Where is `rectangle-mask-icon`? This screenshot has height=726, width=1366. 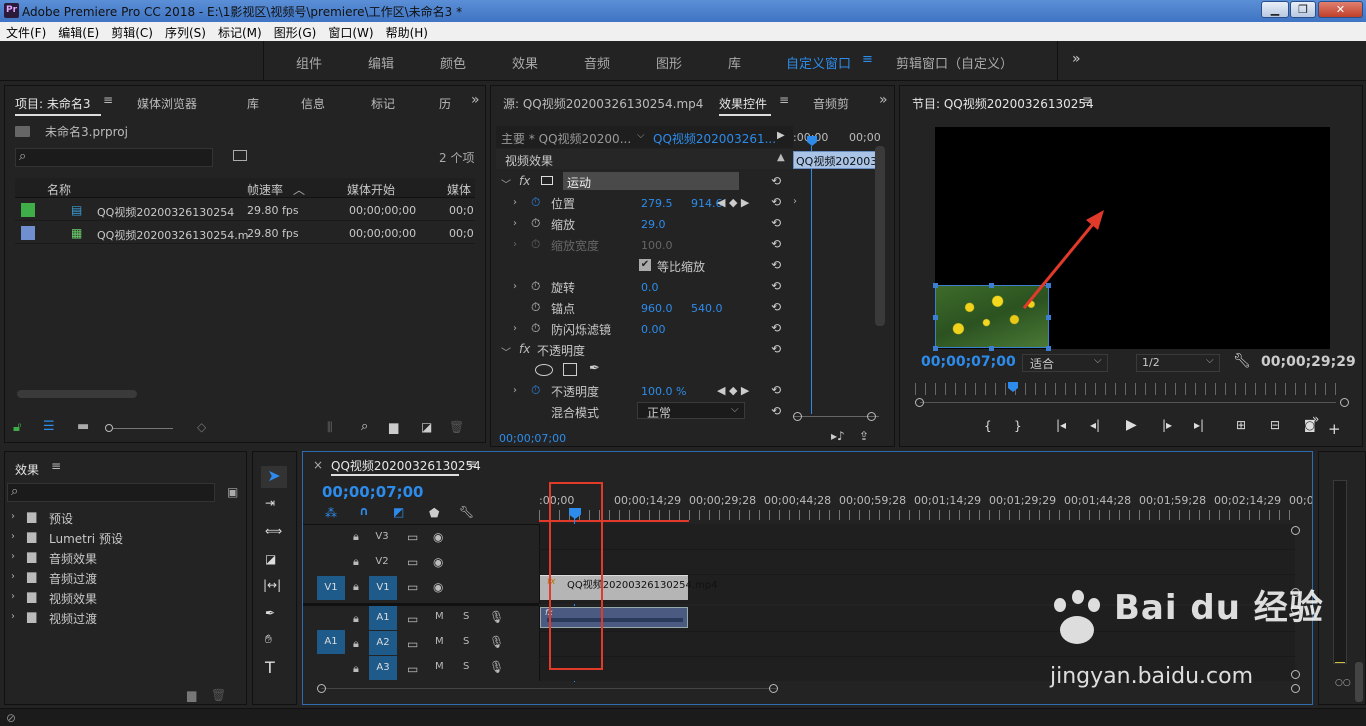 rectangle-mask-icon is located at coordinates (570, 369).